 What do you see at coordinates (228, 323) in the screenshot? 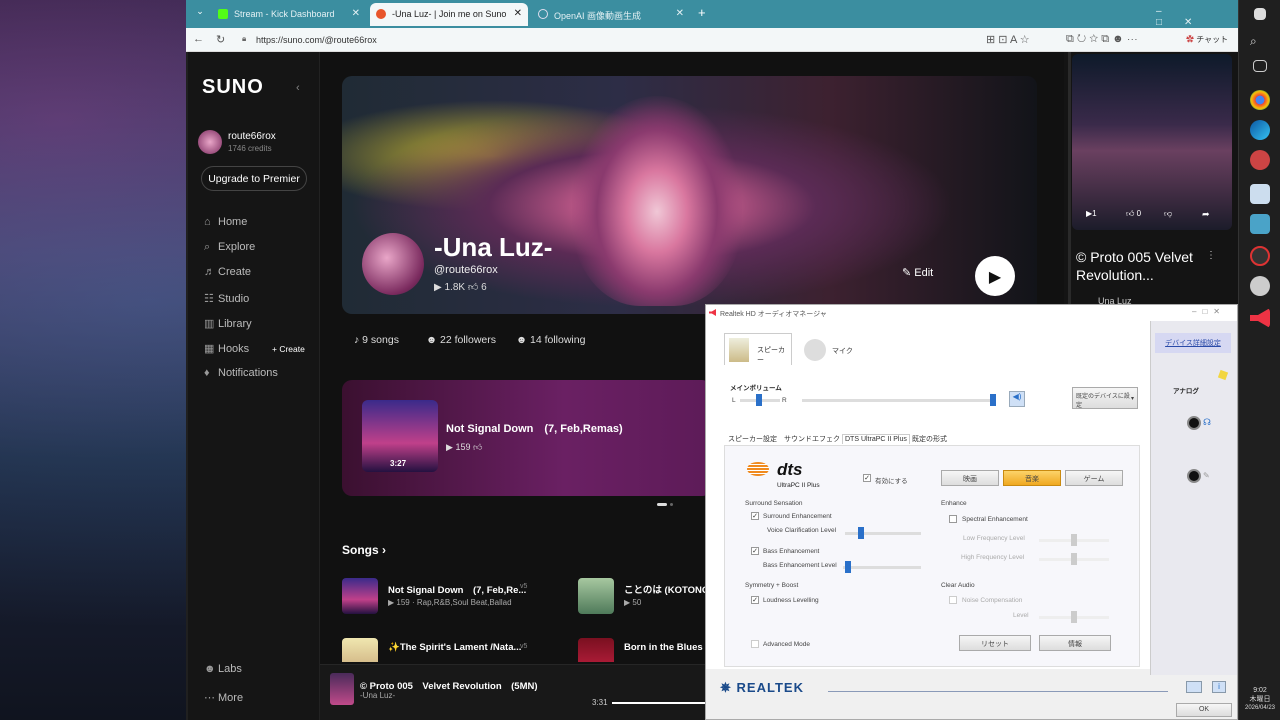
I see `sidebar-item-library: ▥ Library` at bounding box center [228, 323].